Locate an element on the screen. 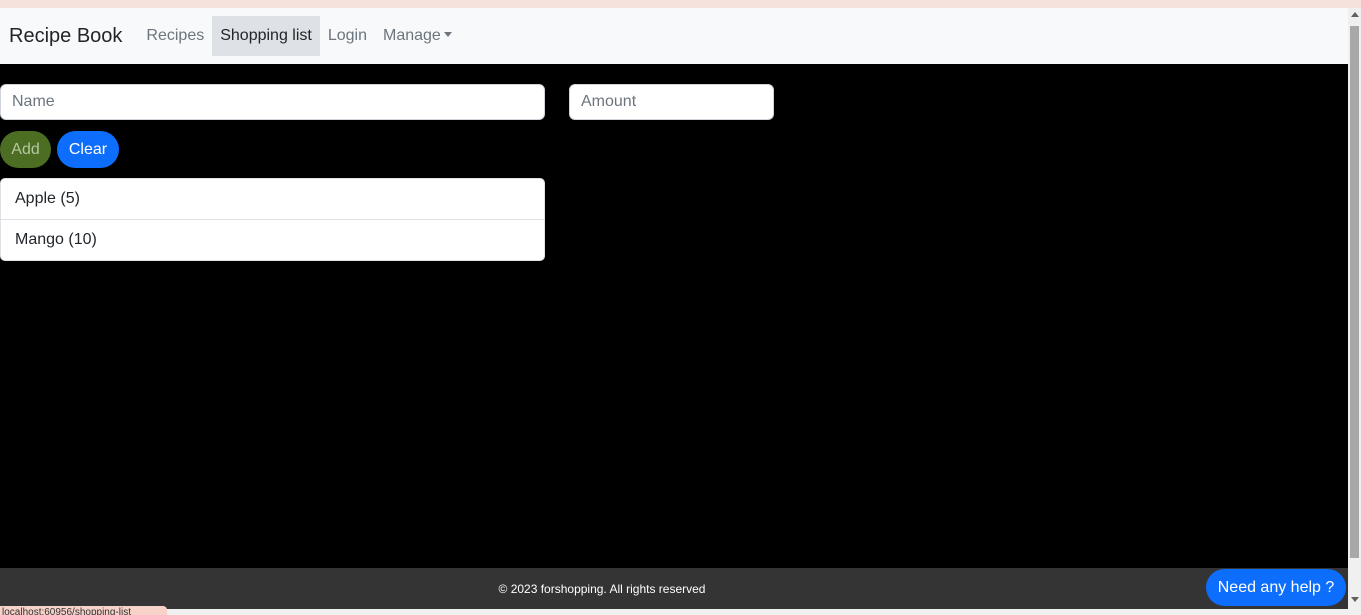  nav-item-manage-label: Manage is located at coordinates (412, 35).